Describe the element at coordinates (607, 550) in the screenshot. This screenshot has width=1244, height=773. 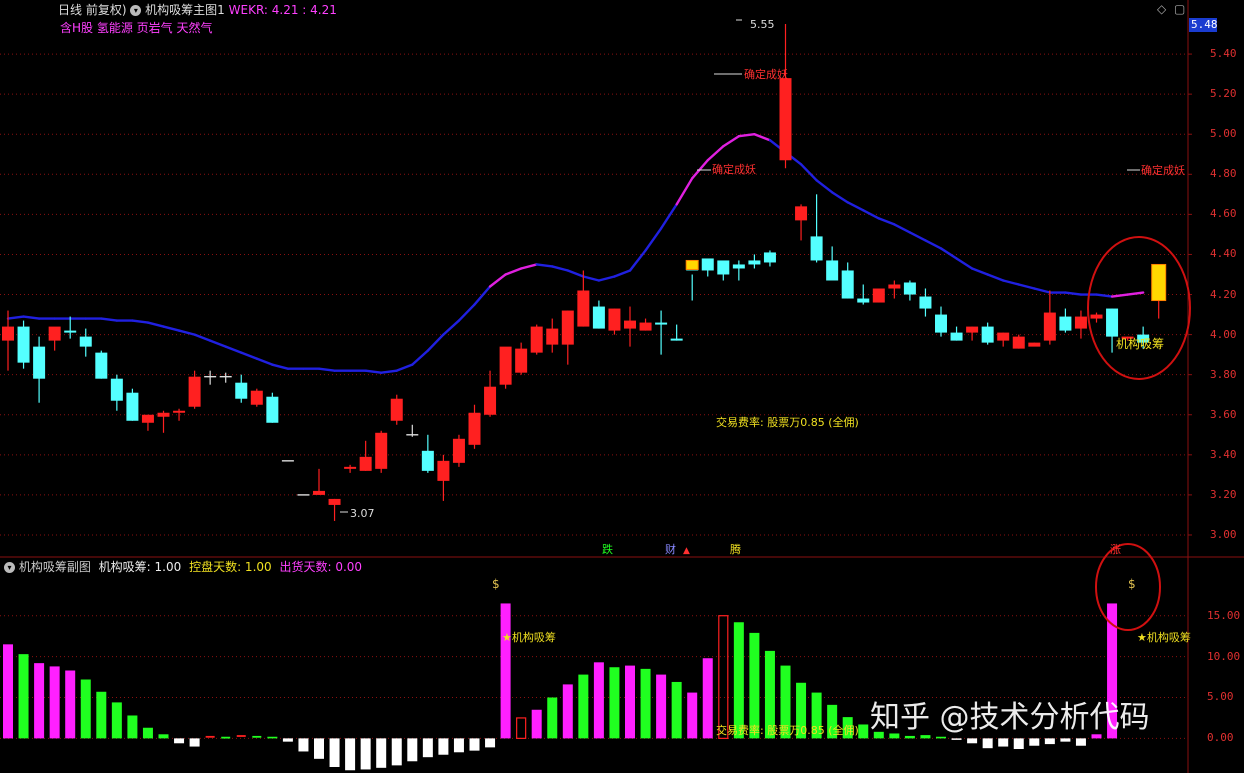
I see `event-marker: 跌` at that location.